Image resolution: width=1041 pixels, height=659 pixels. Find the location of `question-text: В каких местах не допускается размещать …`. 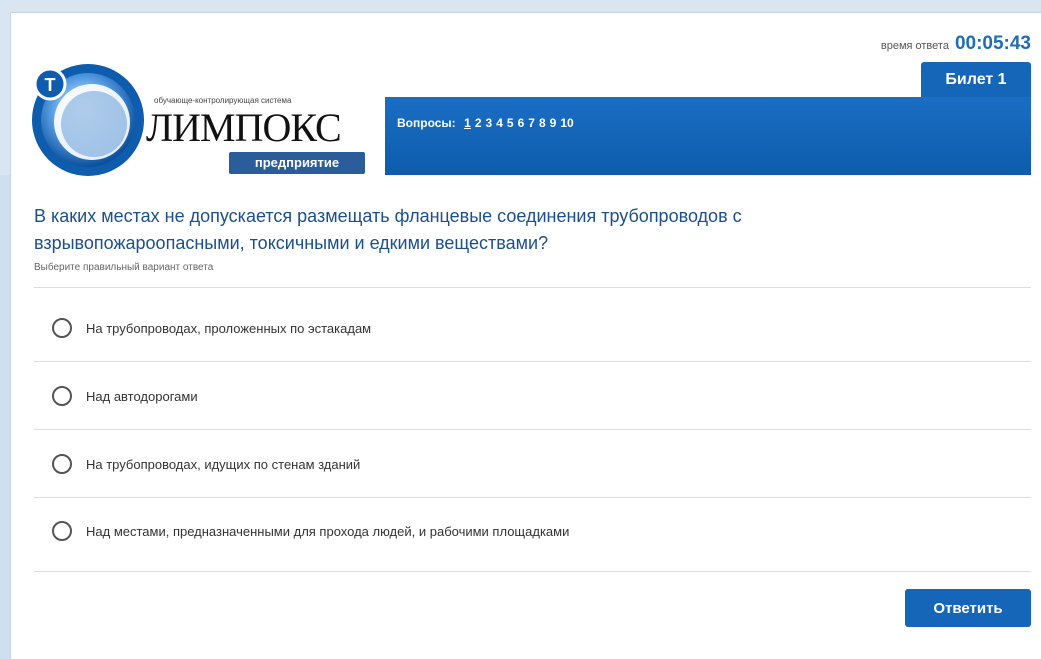

question-text: В каких местах не допускается размещать … is located at coordinates (388, 229).